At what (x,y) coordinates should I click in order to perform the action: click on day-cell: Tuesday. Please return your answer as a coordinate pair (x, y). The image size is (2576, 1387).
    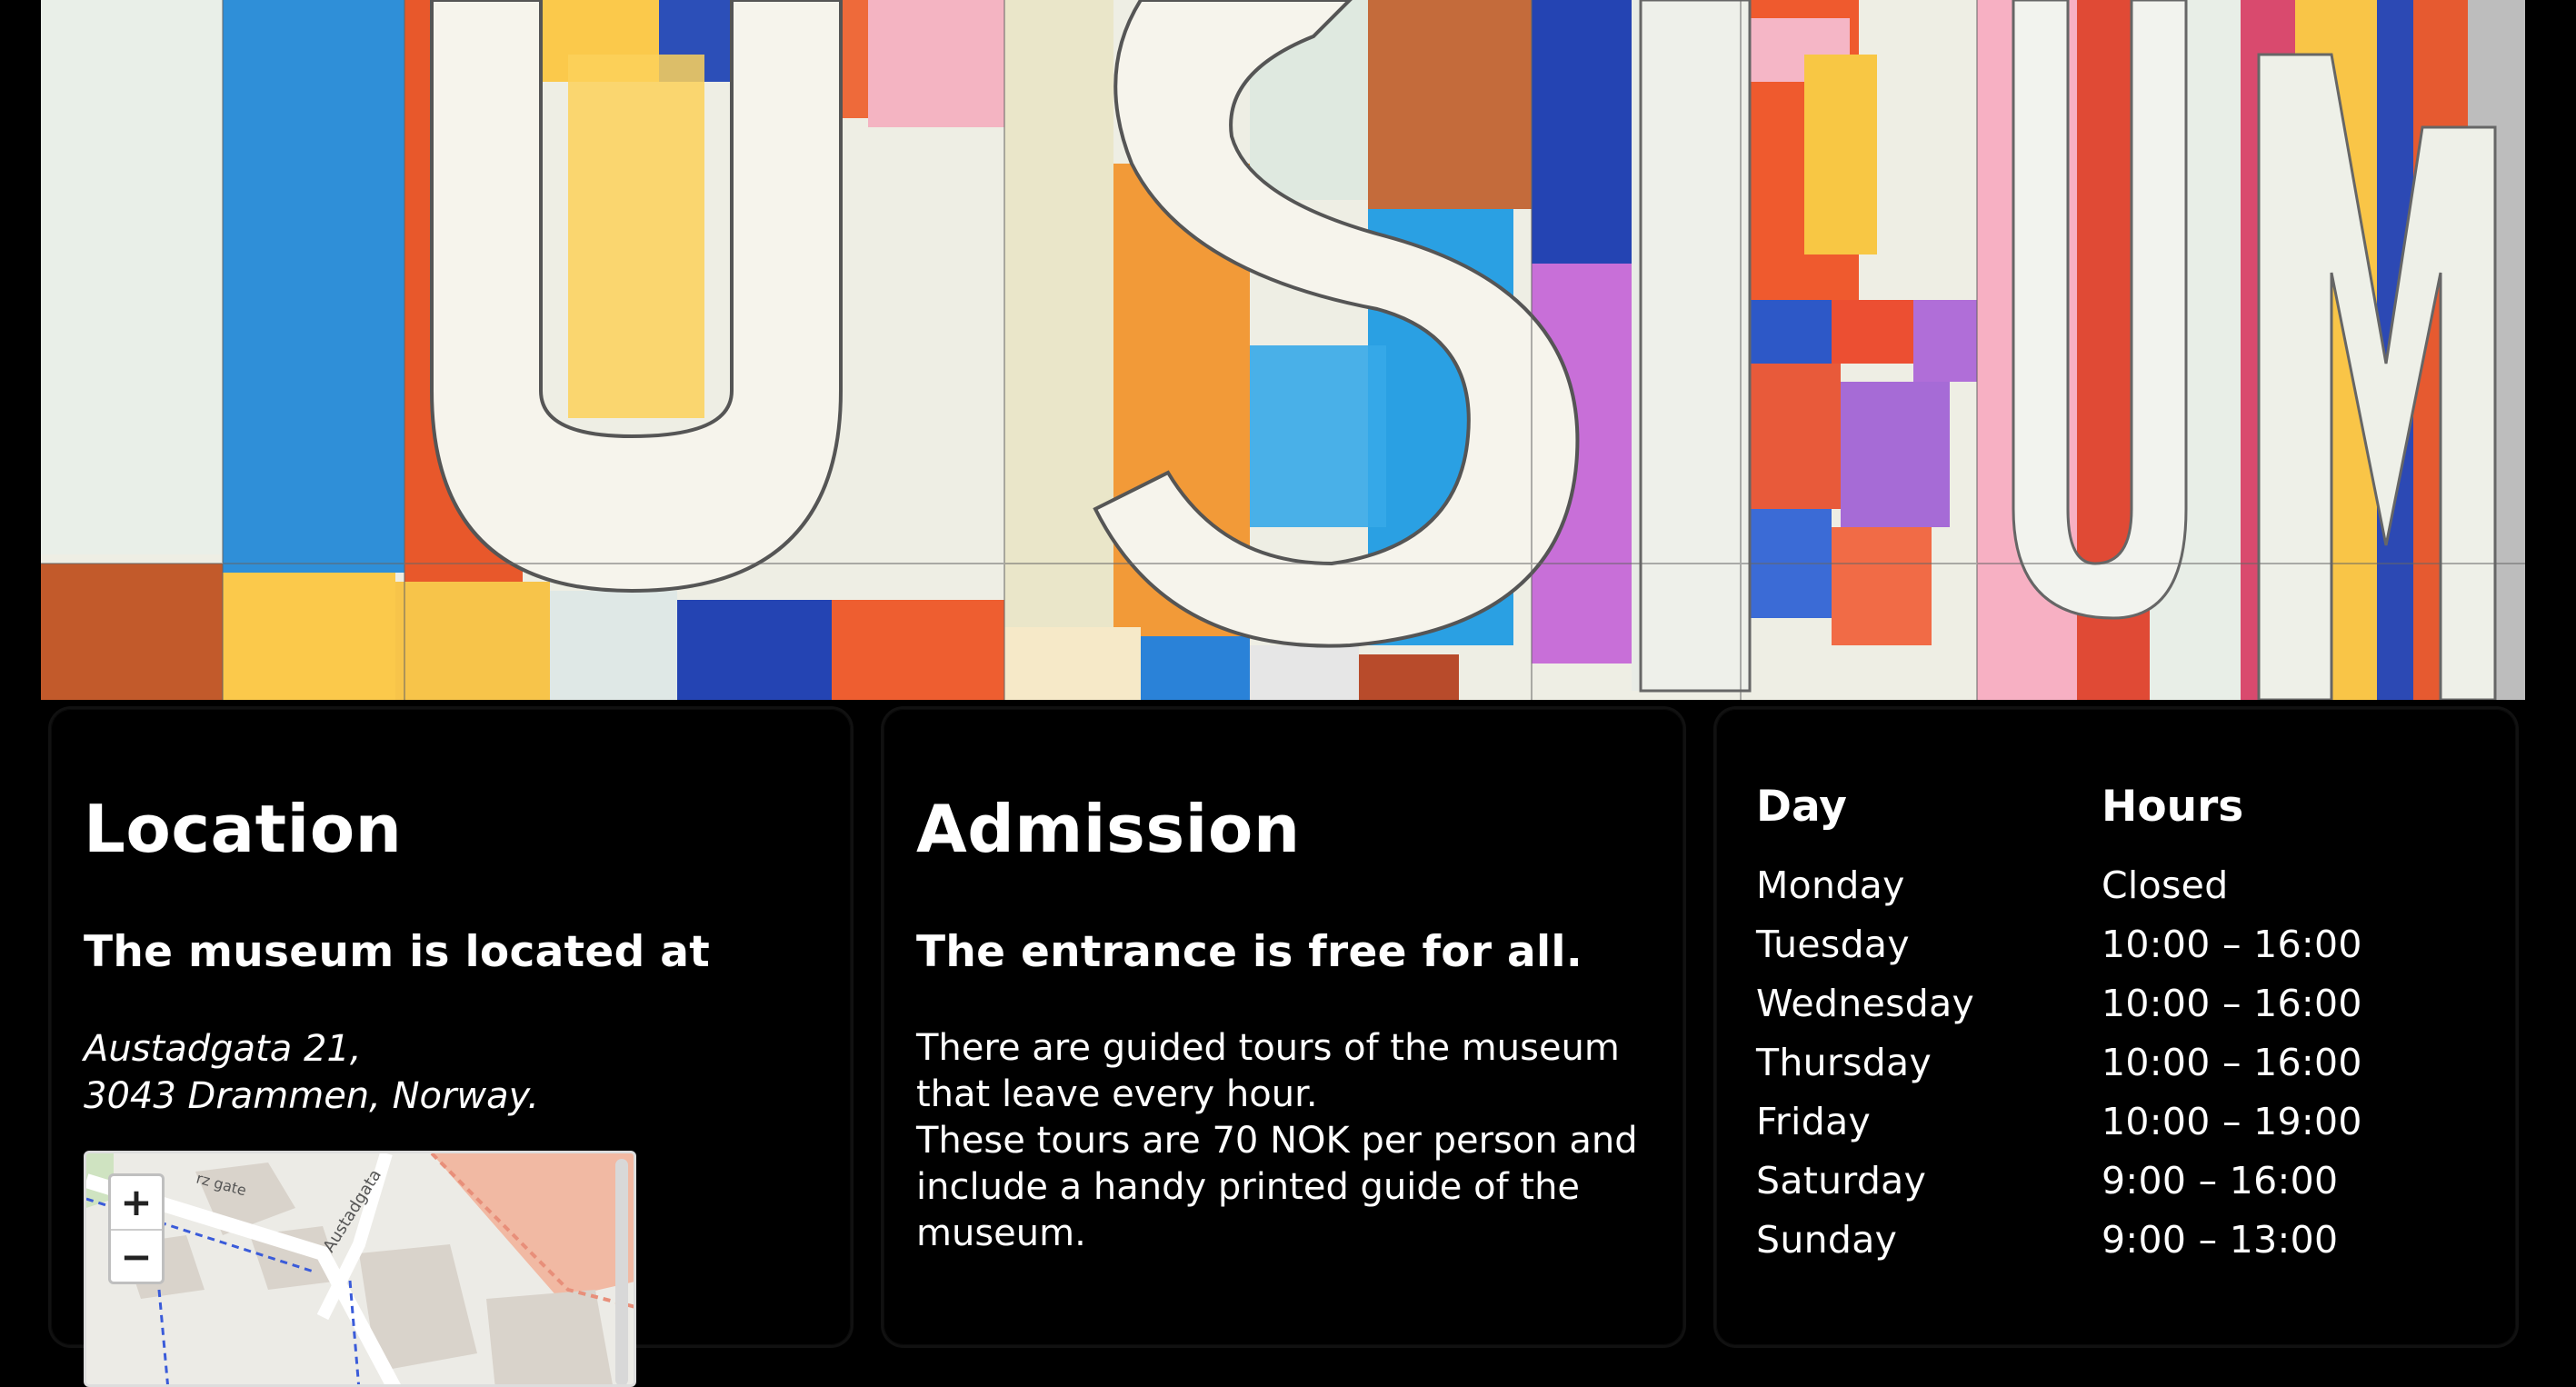
    Looking at the image, I should click on (1833, 944).